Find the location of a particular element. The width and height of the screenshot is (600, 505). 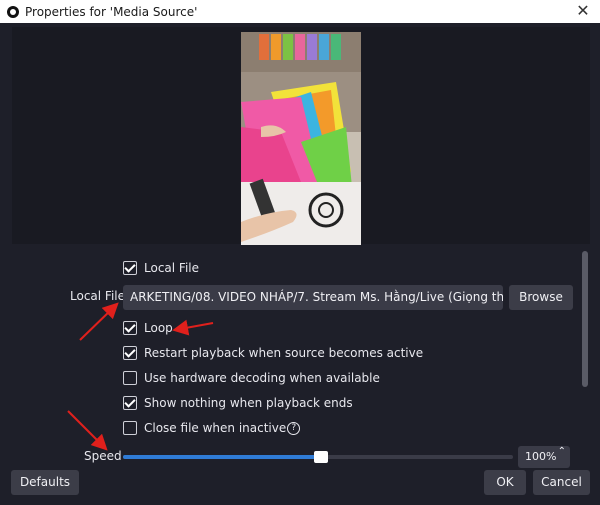

hardware-decoding-label: Use hardware decoding when available is located at coordinates (262, 378).